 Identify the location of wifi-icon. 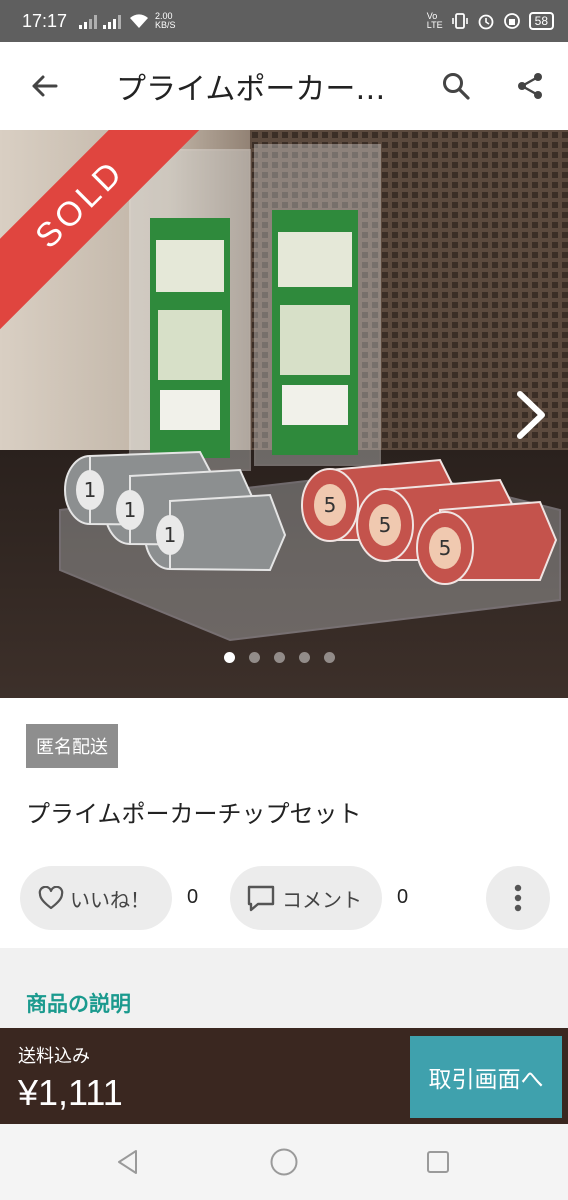
(139, 21).